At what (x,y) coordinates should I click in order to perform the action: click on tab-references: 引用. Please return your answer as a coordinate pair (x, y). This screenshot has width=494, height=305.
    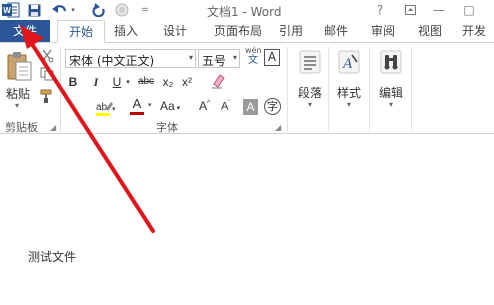
    Looking at the image, I should click on (291, 31).